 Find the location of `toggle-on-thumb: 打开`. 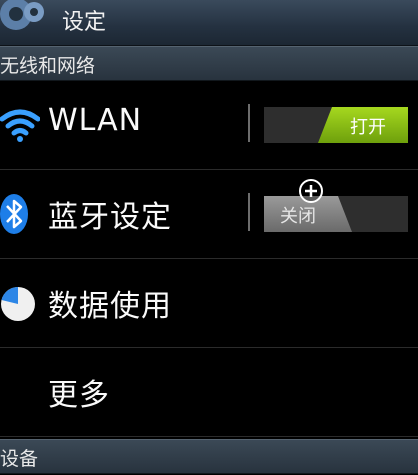

toggle-on-thumb: 打开 is located at coordinates (363, 125).